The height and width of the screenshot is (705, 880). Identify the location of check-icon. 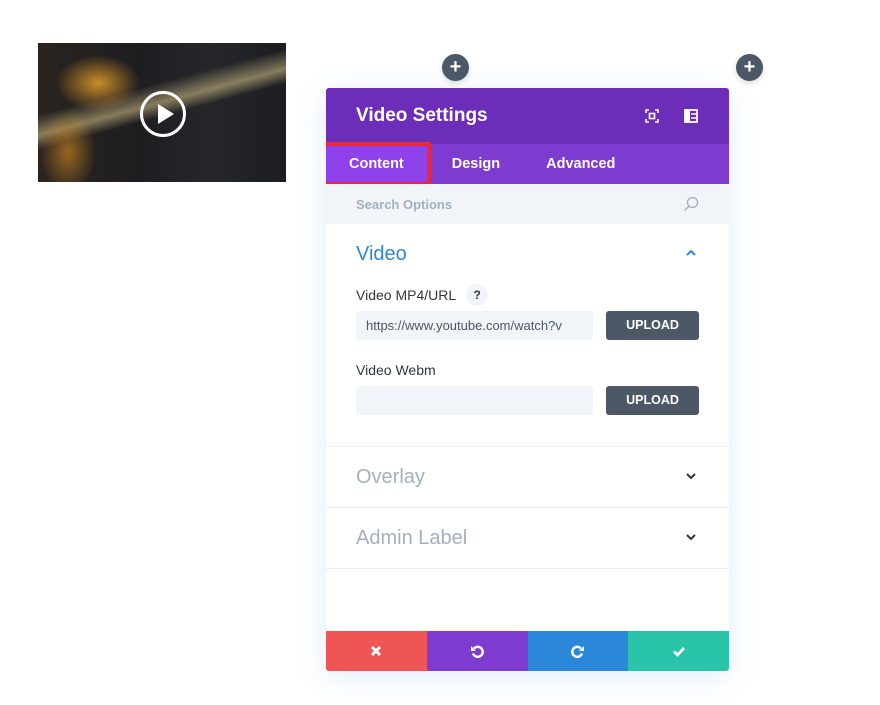
(678, 652).